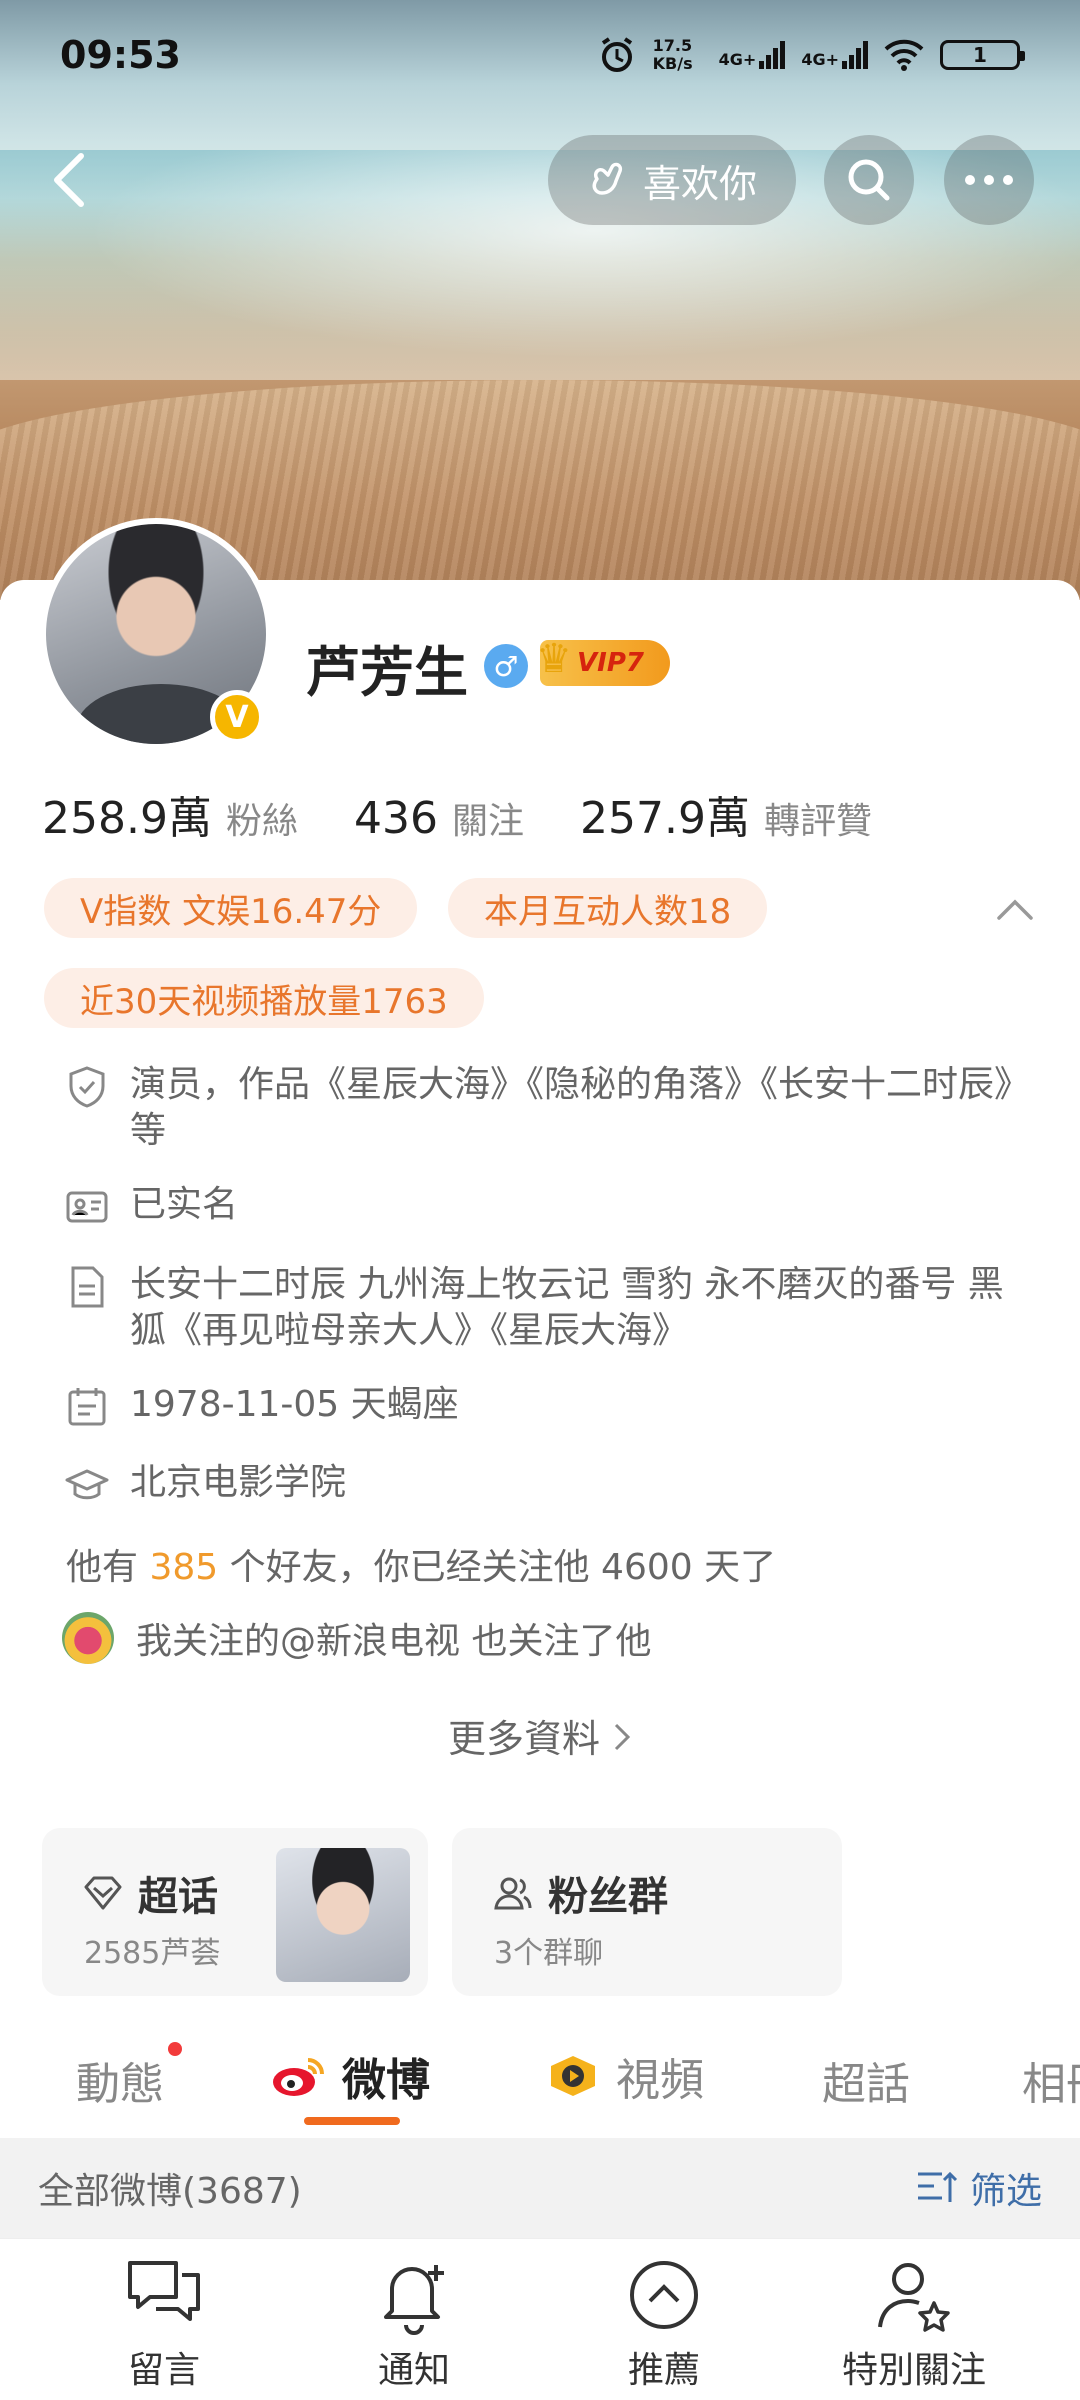  I want to click on id-card-icon, so click(87, 1207).